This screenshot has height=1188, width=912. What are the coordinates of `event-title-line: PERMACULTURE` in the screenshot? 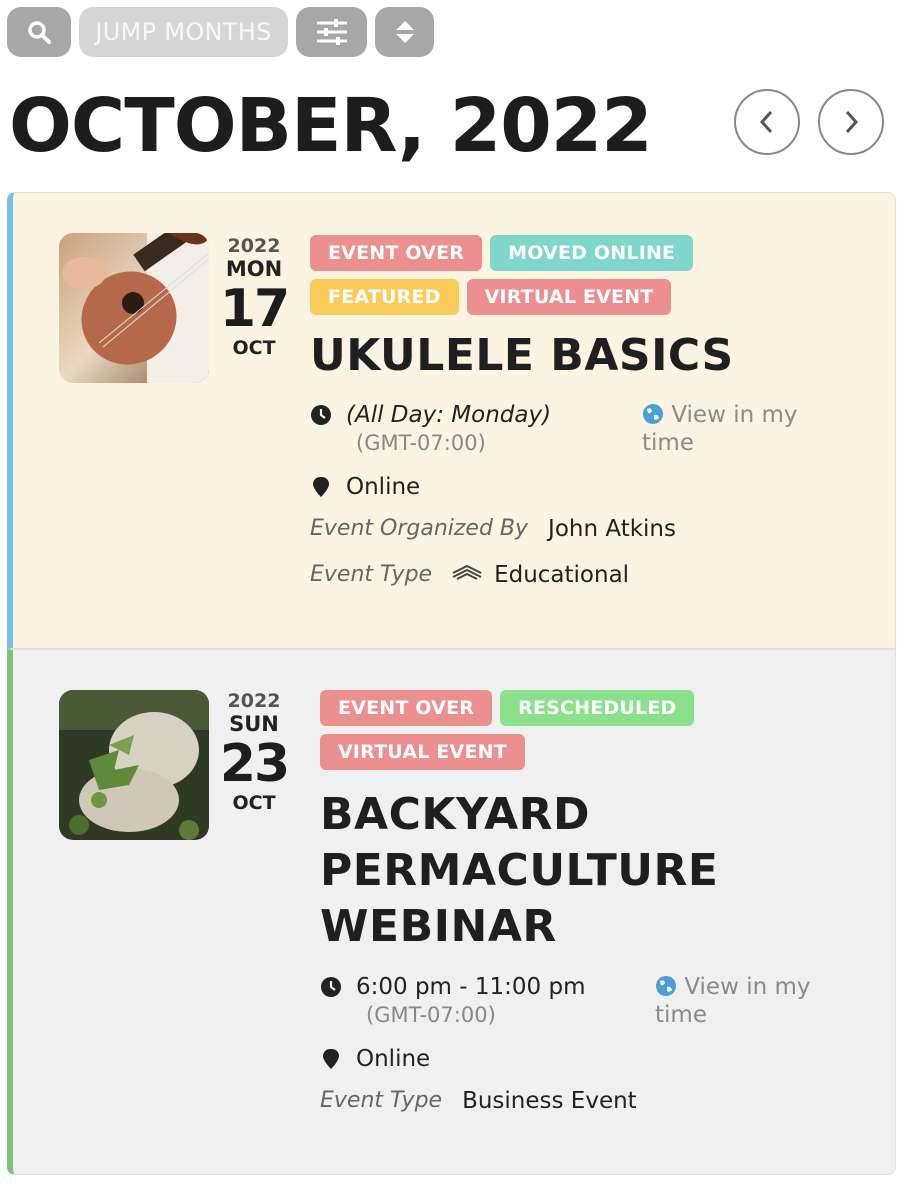 It's located at (519, 870).